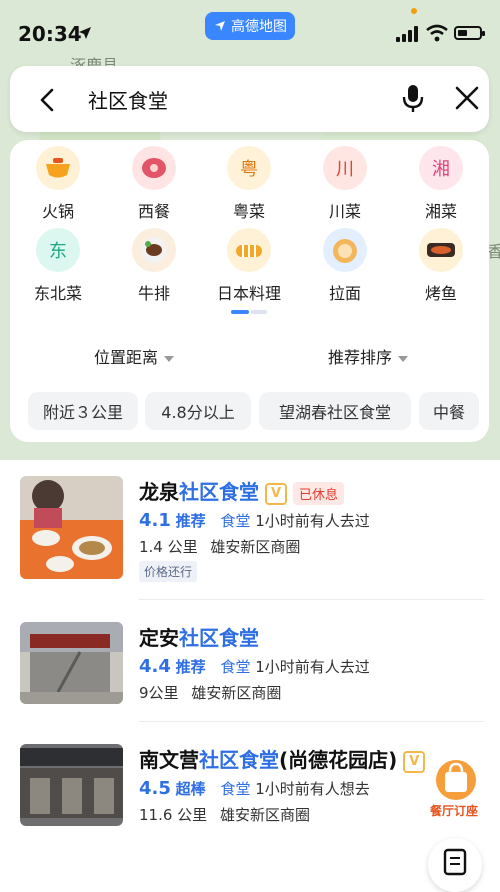 The height and width of the screenshot is (892, 500). I want to click on chuan-icon: 川, so click(345, 168).